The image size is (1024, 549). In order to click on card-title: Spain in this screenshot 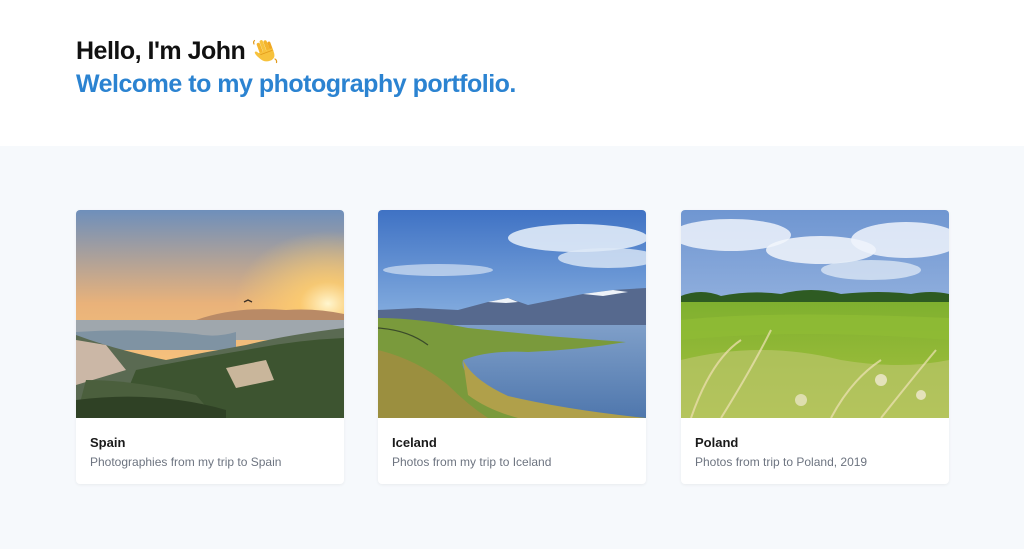, I will do `click(108, 442)`.